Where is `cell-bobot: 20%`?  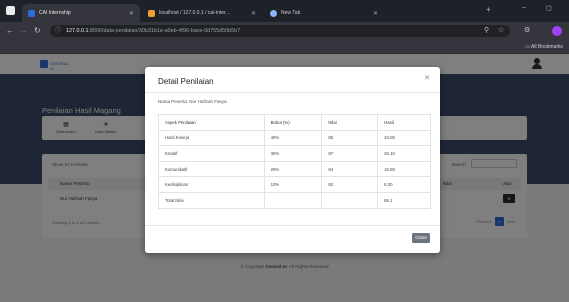
cell-bobot: 20% is located at coordinates (293, 169).